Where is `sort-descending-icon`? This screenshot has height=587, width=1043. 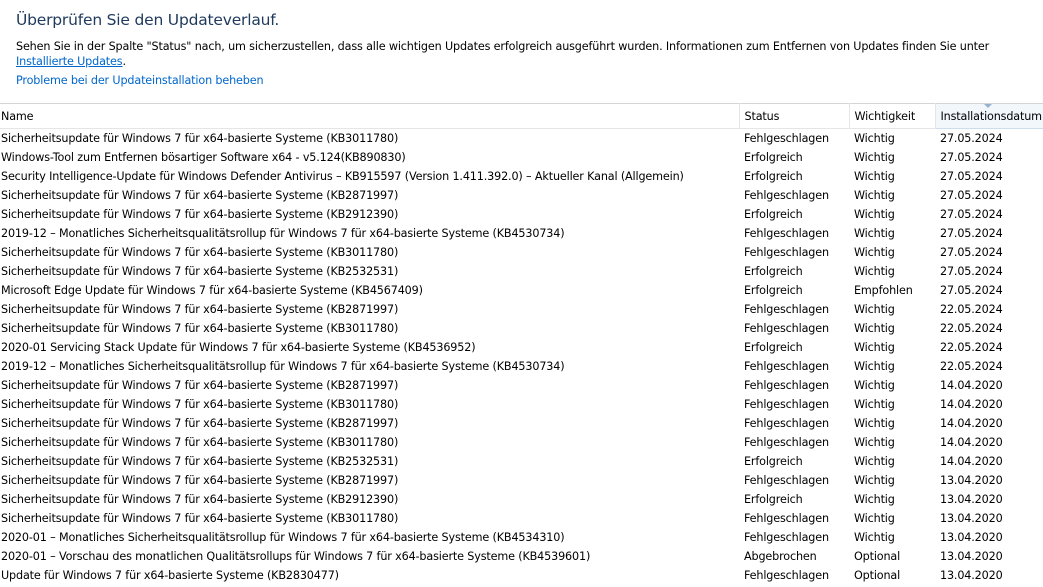 sort-descending-icon is located at coordinates (987, 106).